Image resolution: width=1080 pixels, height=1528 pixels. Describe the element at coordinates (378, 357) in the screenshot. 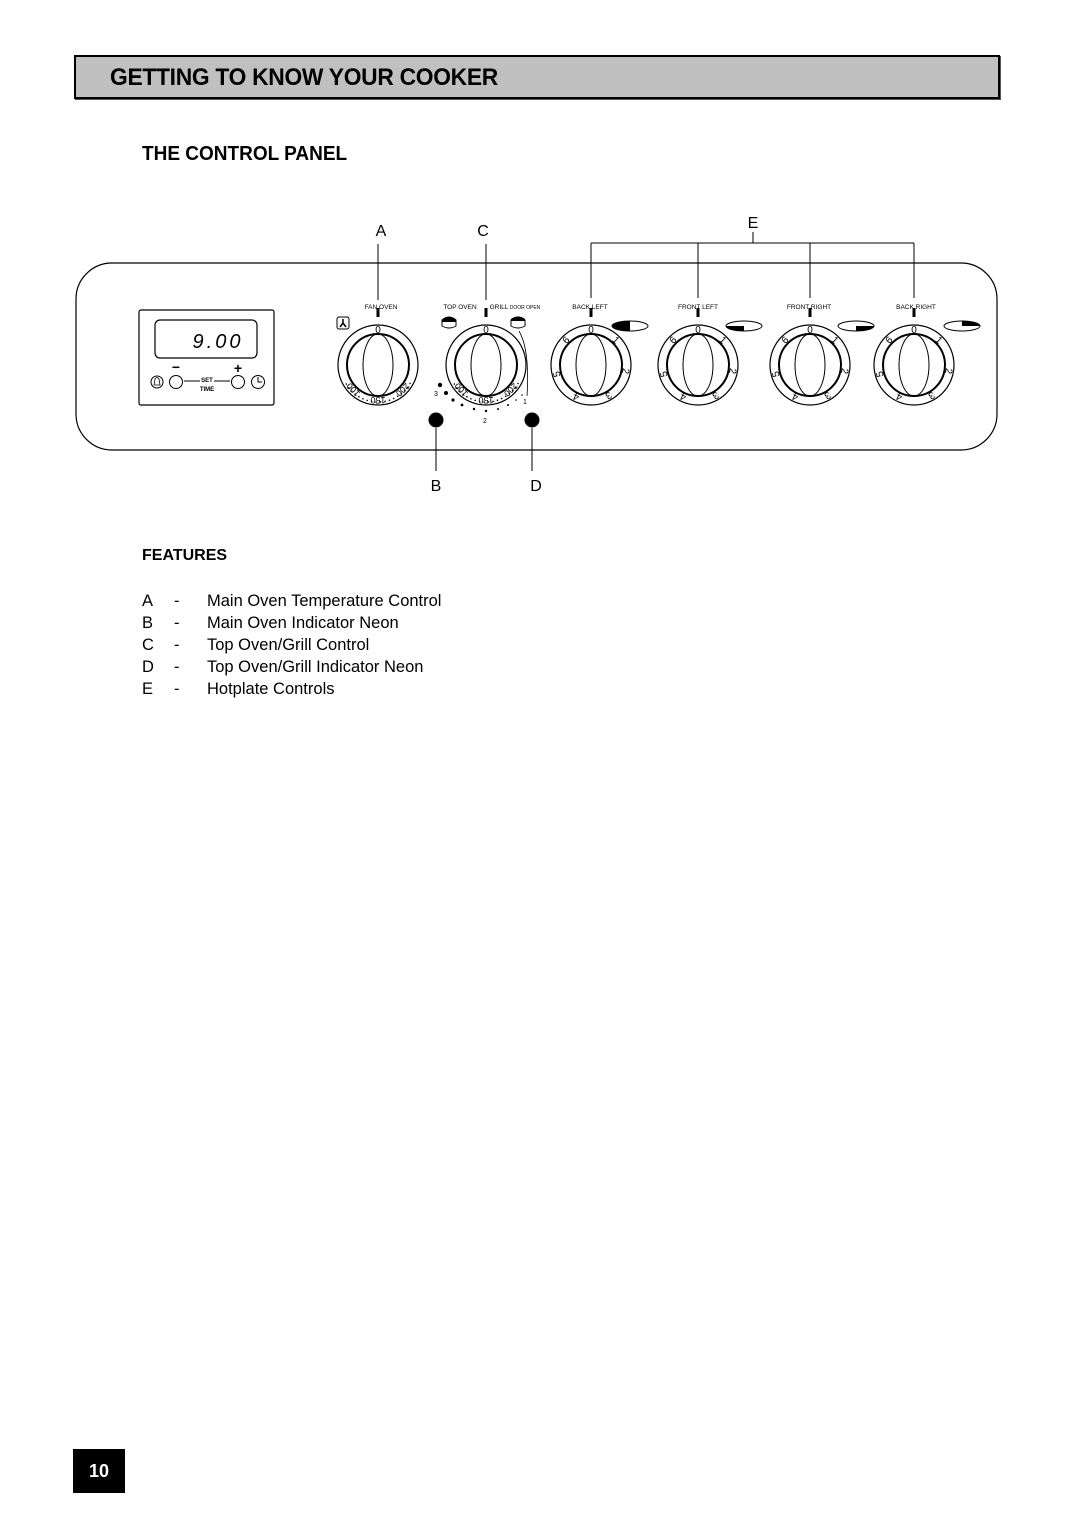

I see `fan-oven-knob: 0 100 150 200` at that location.